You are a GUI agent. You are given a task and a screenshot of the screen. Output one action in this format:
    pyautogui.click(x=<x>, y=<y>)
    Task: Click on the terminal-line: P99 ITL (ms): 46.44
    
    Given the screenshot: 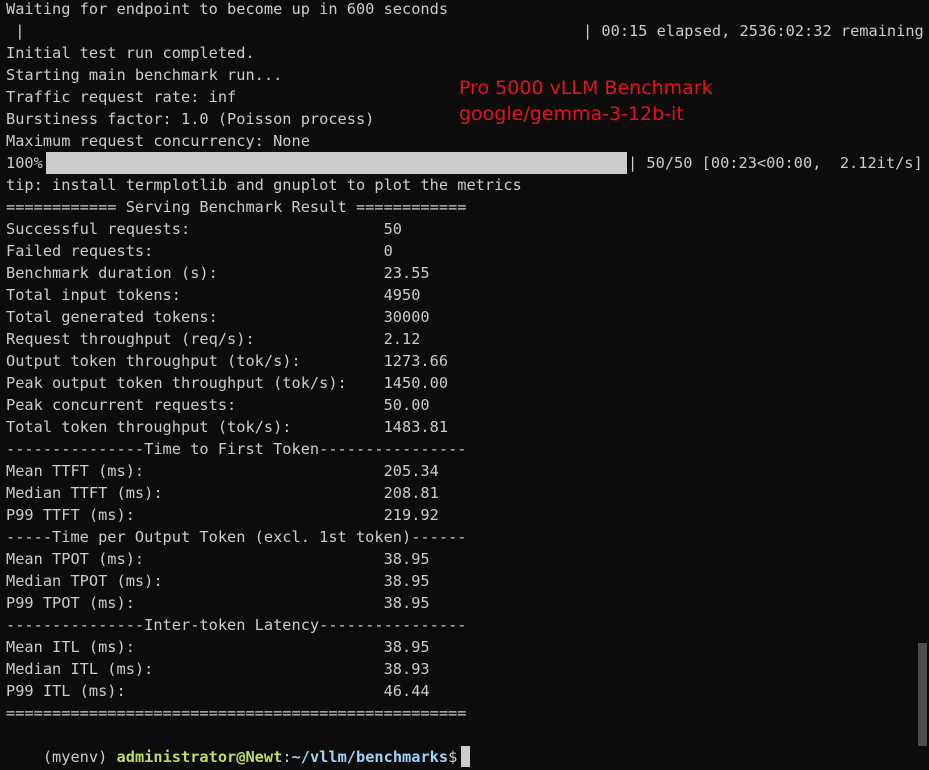 What is the action you would take?
    pyautogui.click(x=218, y=691)
    